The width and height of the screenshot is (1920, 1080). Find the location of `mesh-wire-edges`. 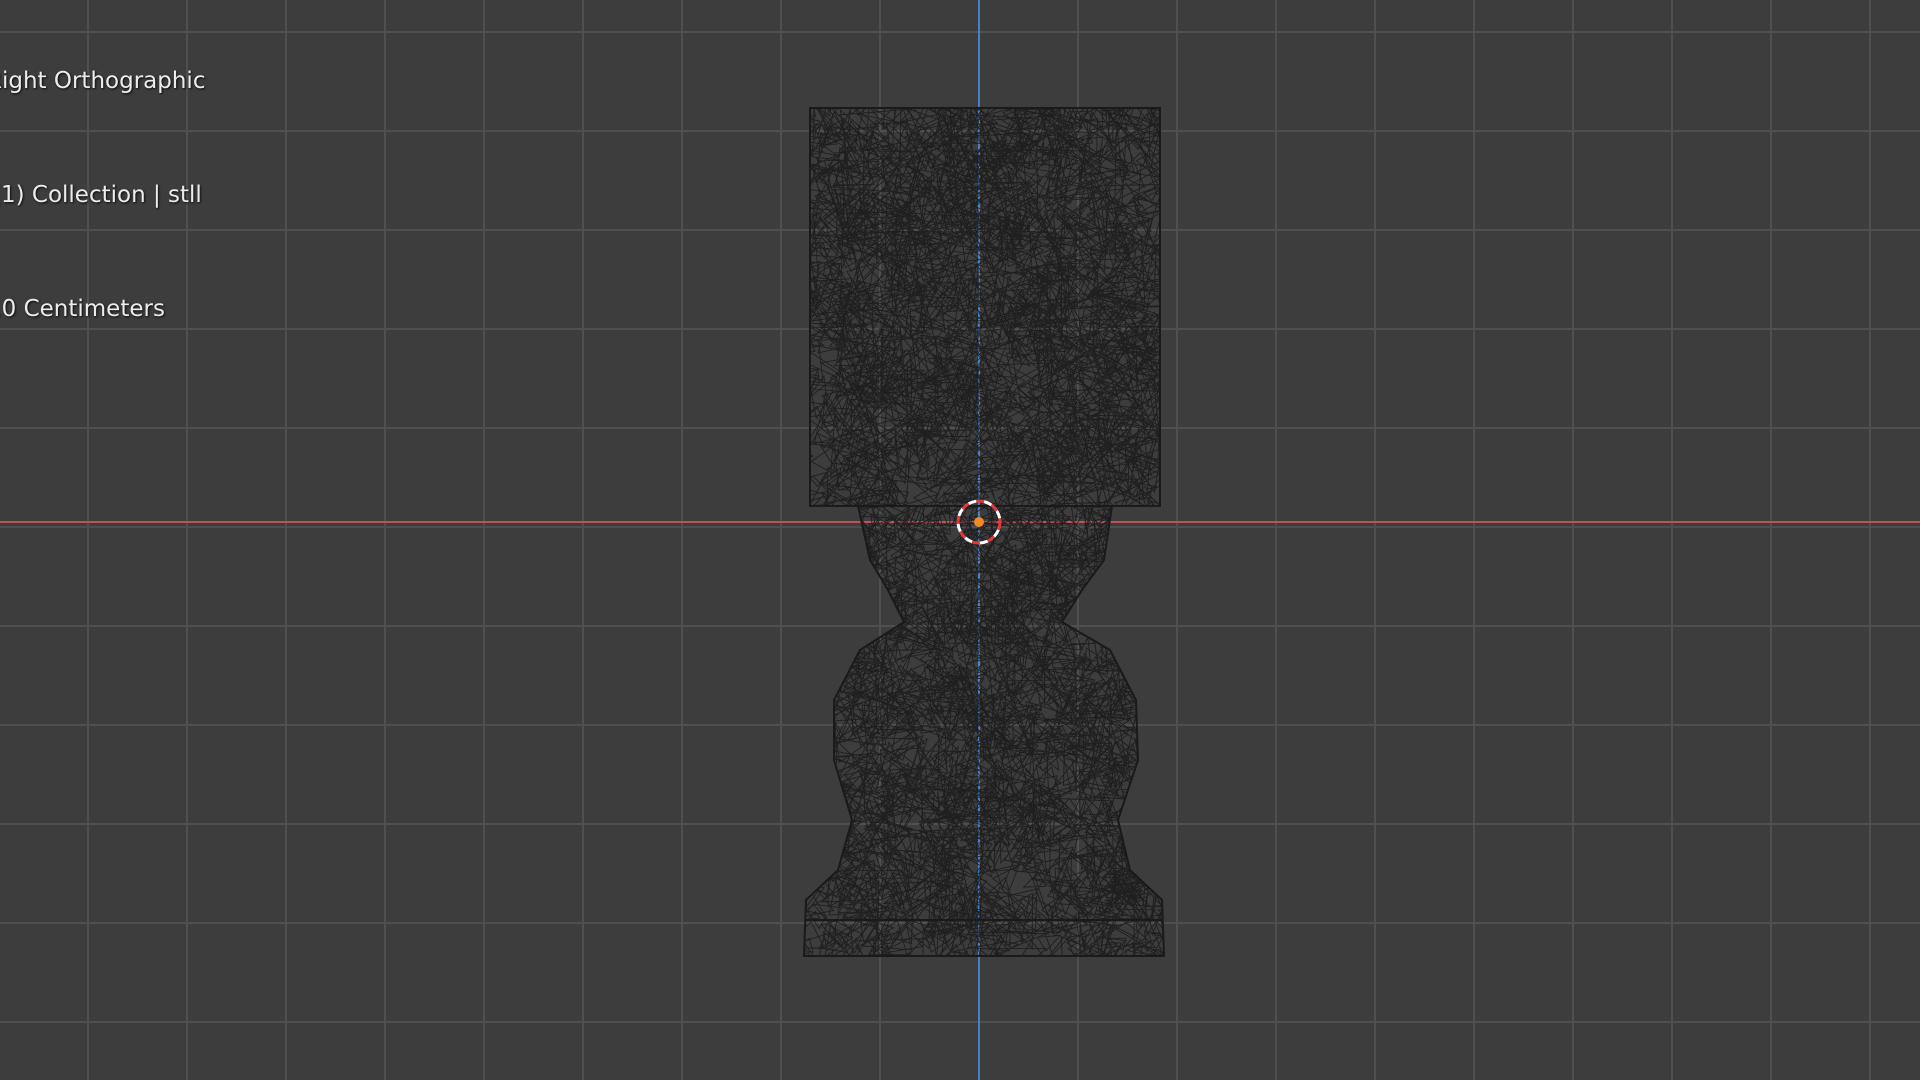

mesh-wire-edges is located at coordinates (984, 731).